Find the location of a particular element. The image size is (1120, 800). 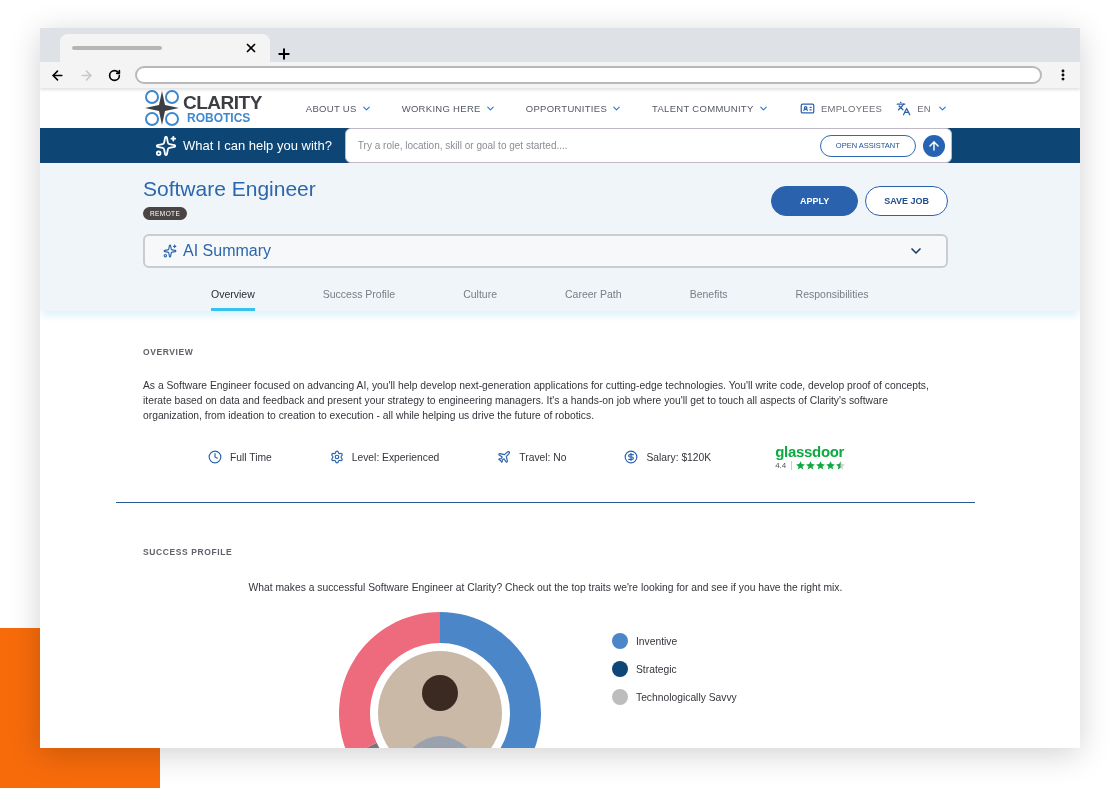

language-selector: EN is located at coordinates (922, 108).